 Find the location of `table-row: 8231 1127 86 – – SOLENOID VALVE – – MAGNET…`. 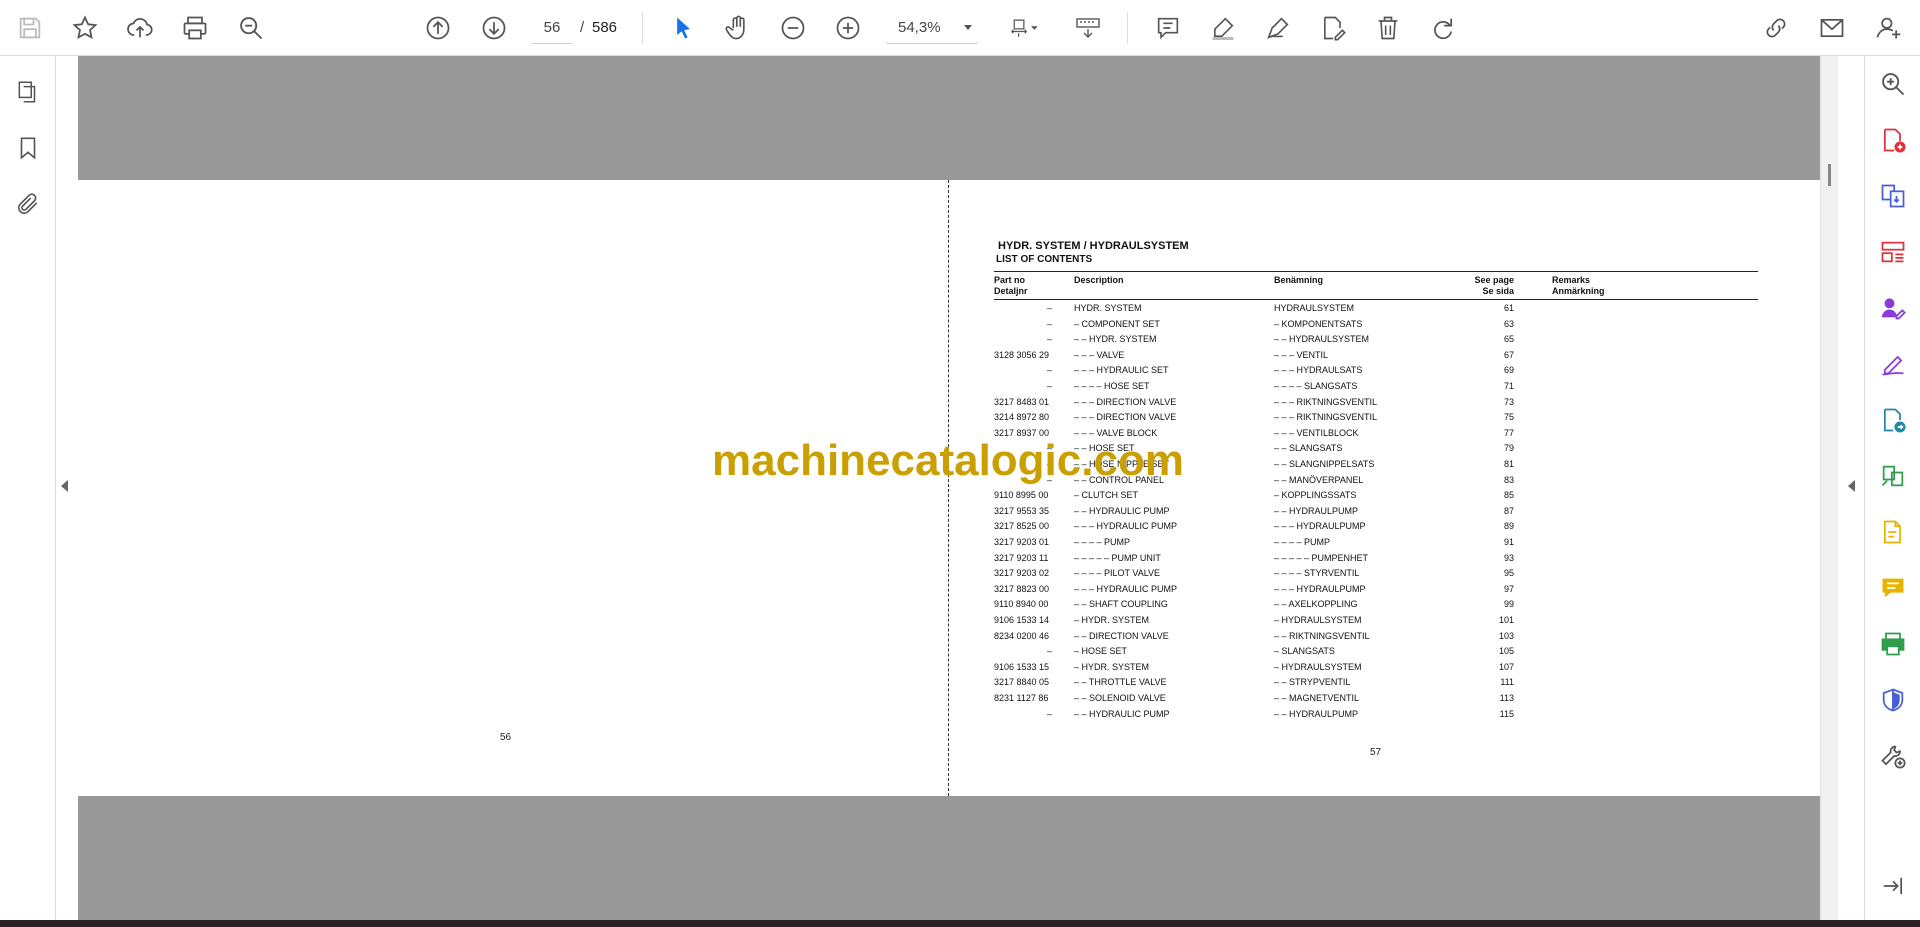

table-row: 8231 1127 86 – – SOLENOID VALVE – – MAGNET… is located at coordinates (1376, 700).